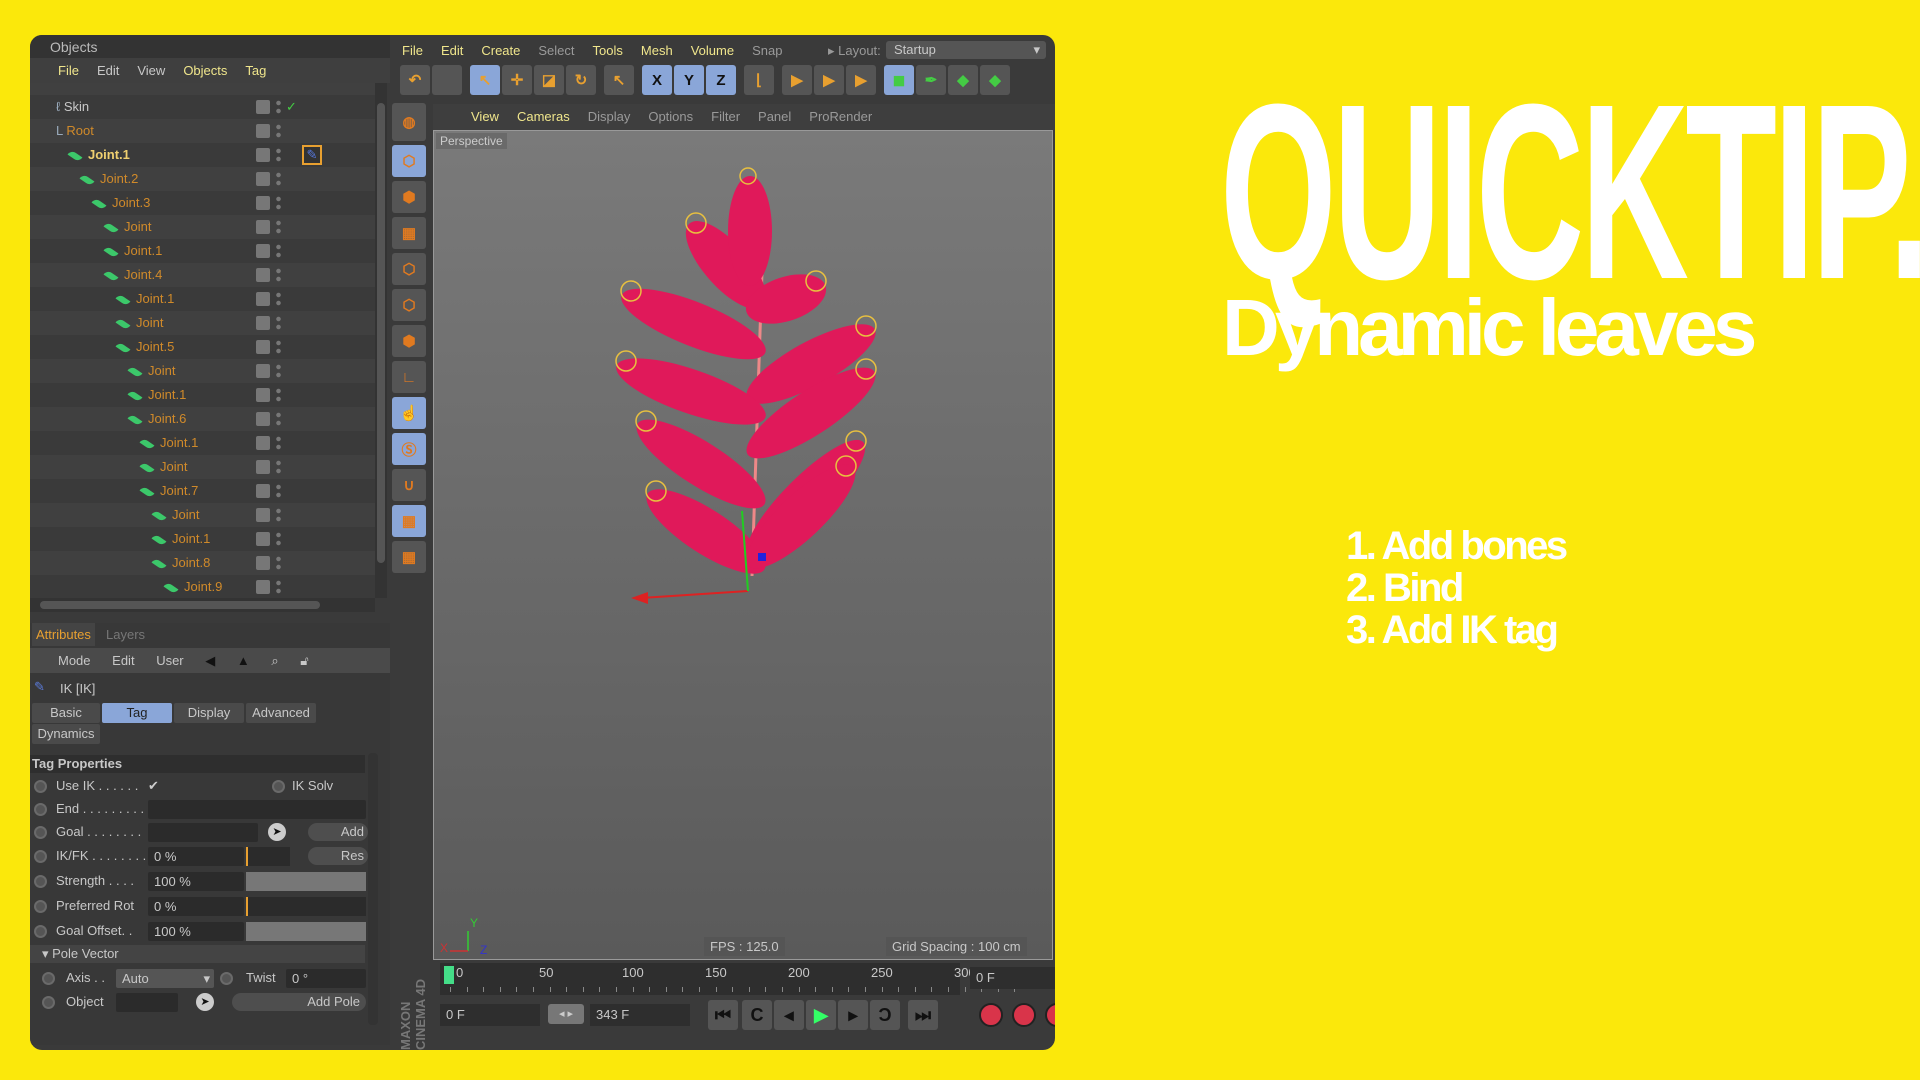 The height and width of the screenshot is (1080, 1920). Describe the element at coordinates (326, 978) in the screenshot. I see `twist-field: 0 °` at that location.